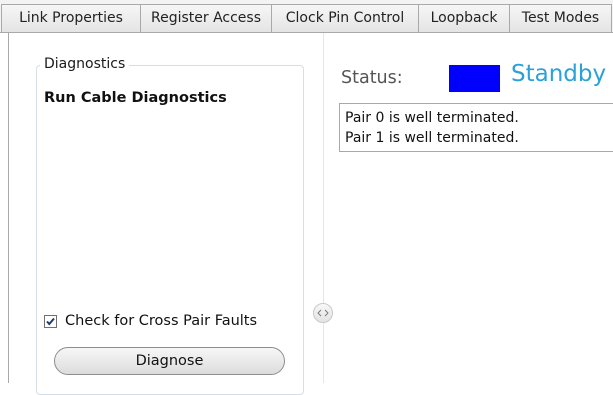  What do you see at coordinates (135, 98) in the screenshot?
I see `run-cable-diagnostics-title: Run Cable Diagnostics` at bounding box center [135, 98].